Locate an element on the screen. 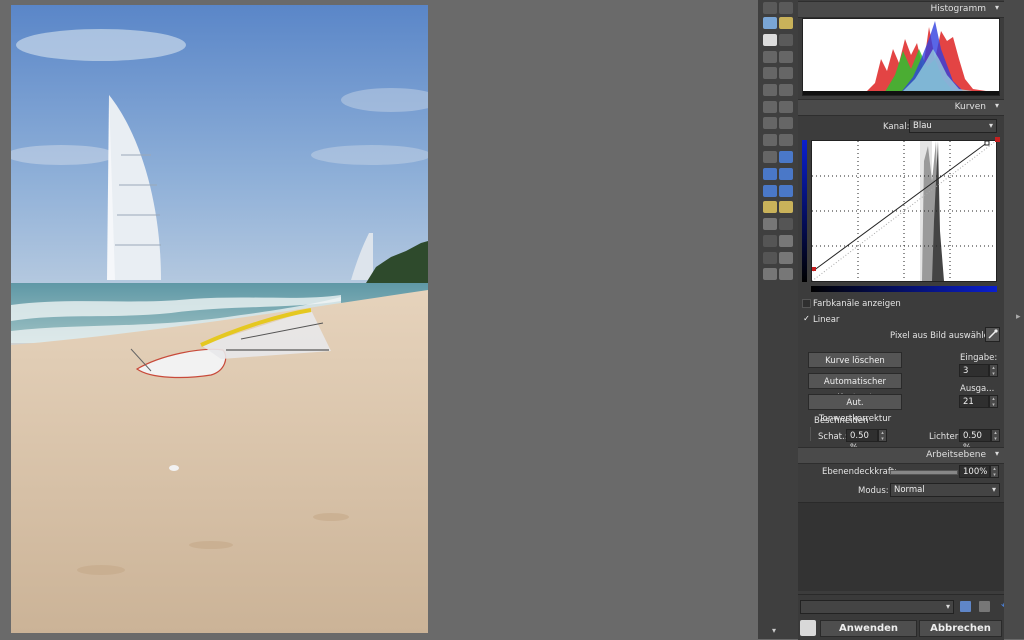 The width and height of the screenshot is (1024, 640). channel-select-value: Blau is located at coordinates (922, 126).